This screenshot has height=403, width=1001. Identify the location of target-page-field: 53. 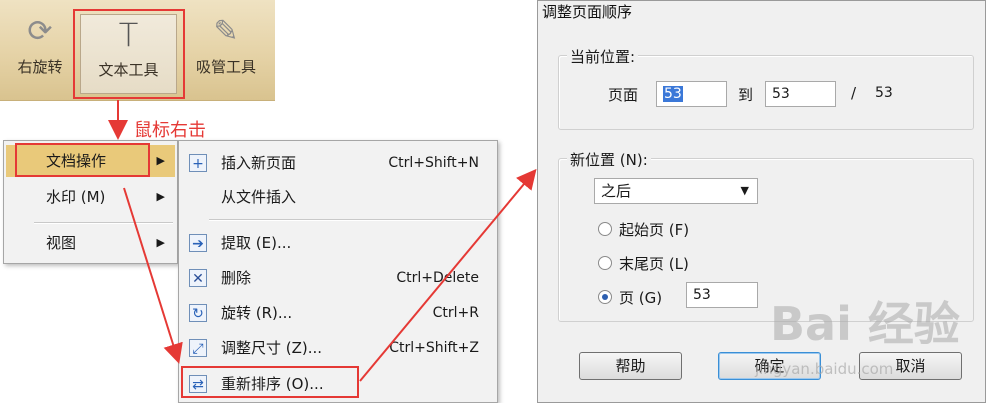
(722, 295).